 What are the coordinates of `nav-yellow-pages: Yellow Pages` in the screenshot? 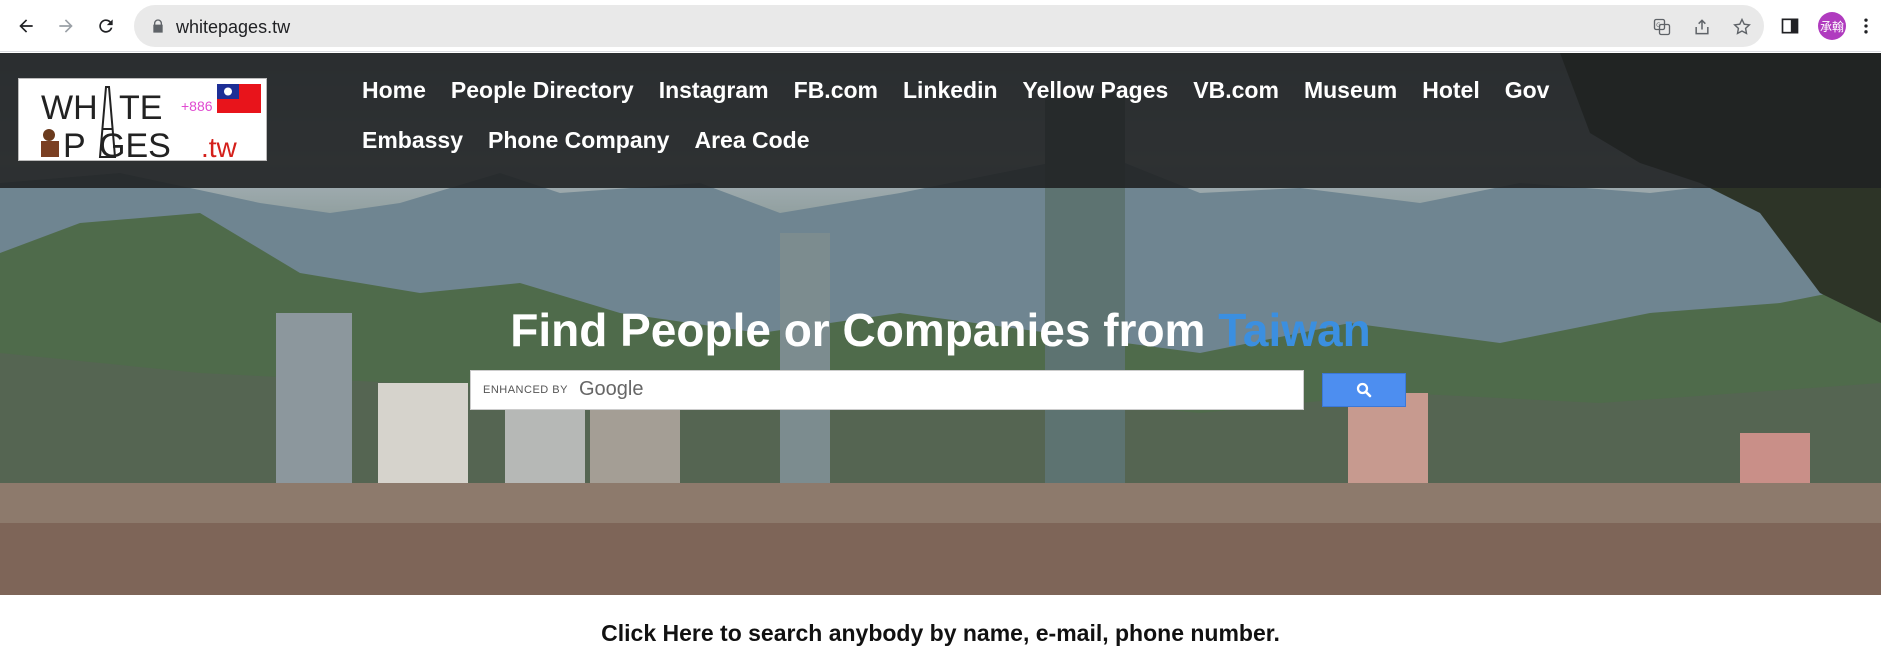 It's located at (1096, 97).